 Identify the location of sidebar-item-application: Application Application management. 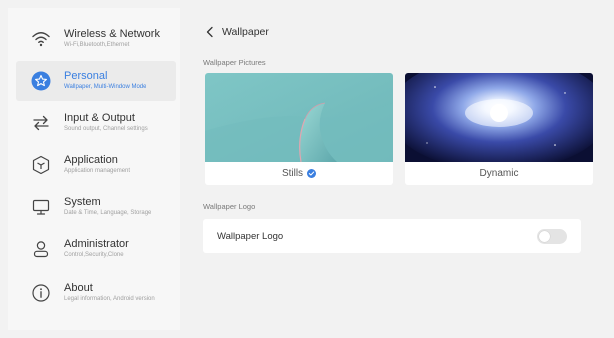
(96, 165).